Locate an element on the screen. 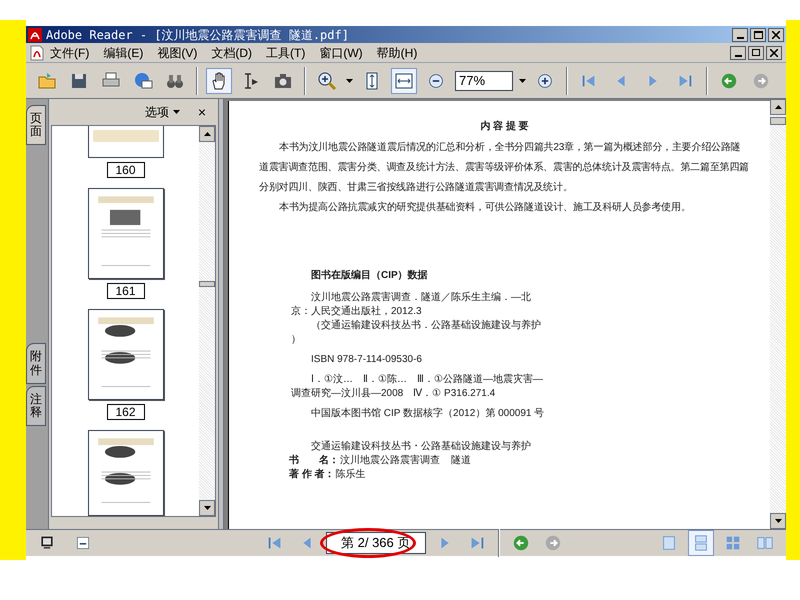  menu-item: 编辑(E) is located at coordinates (123, 53).